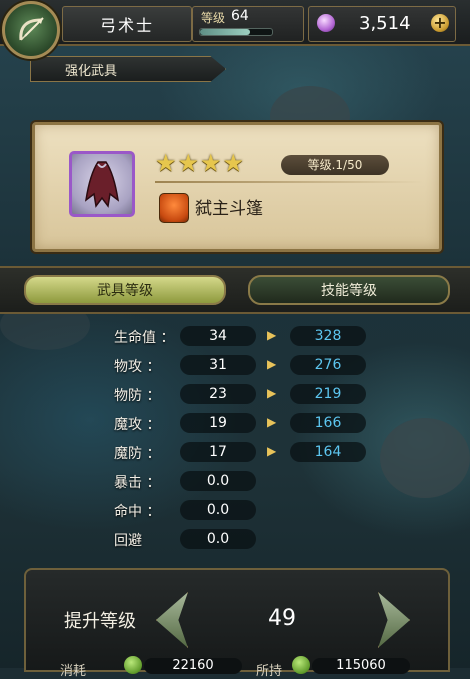 The image size is (470, 679). I want to click on star-rating: ★★★★, so click(200, 163).